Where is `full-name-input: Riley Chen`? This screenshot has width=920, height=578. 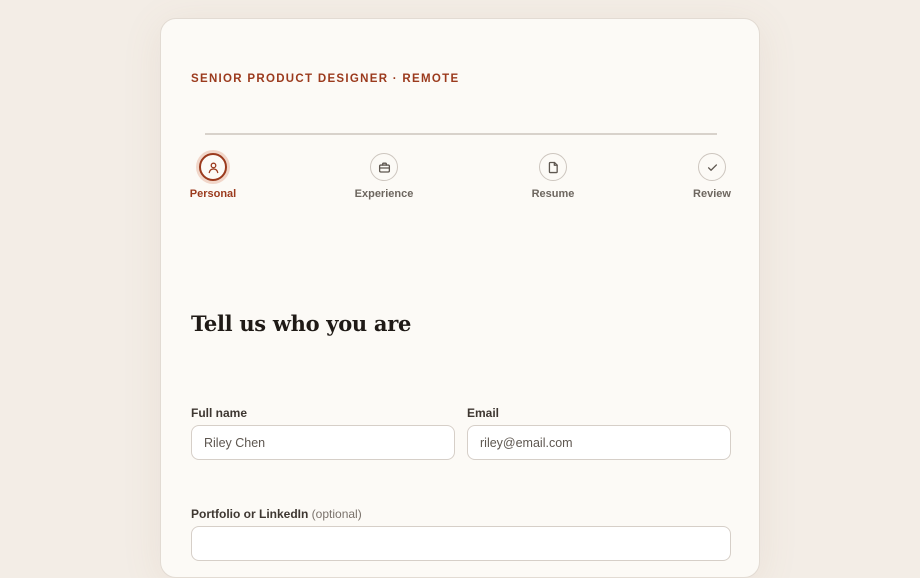 full-name-input: Riley Chen is located at coordinates (323, 442).